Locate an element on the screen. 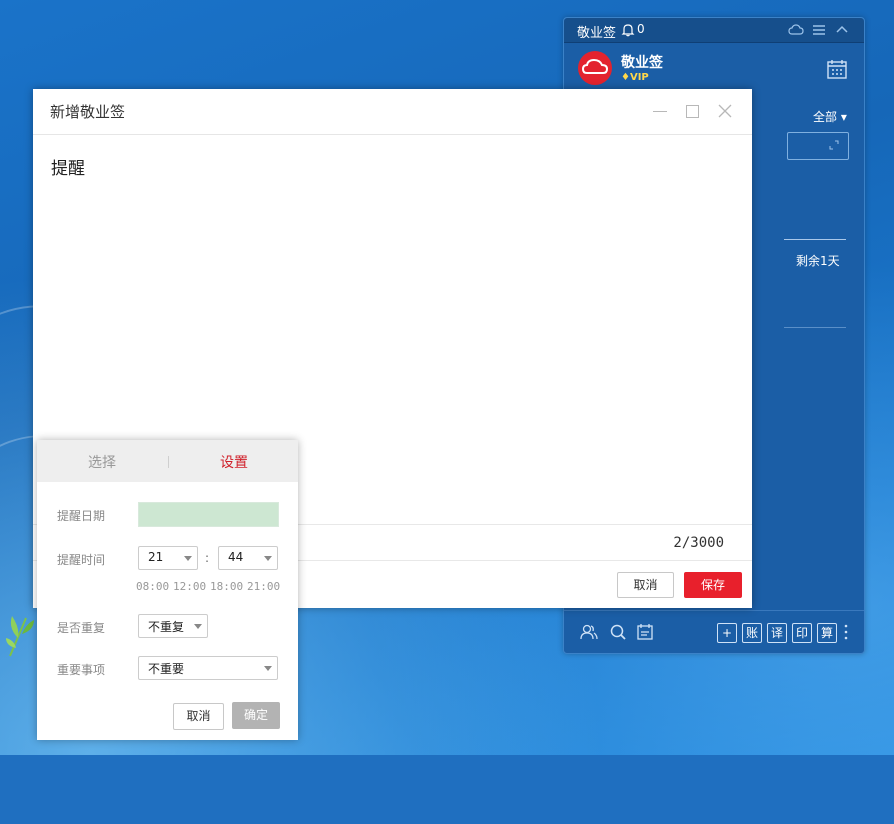 This screenshot has width=894, height=824. reminder-date-label: 提醒日期 is located at coordinates (81, 516).